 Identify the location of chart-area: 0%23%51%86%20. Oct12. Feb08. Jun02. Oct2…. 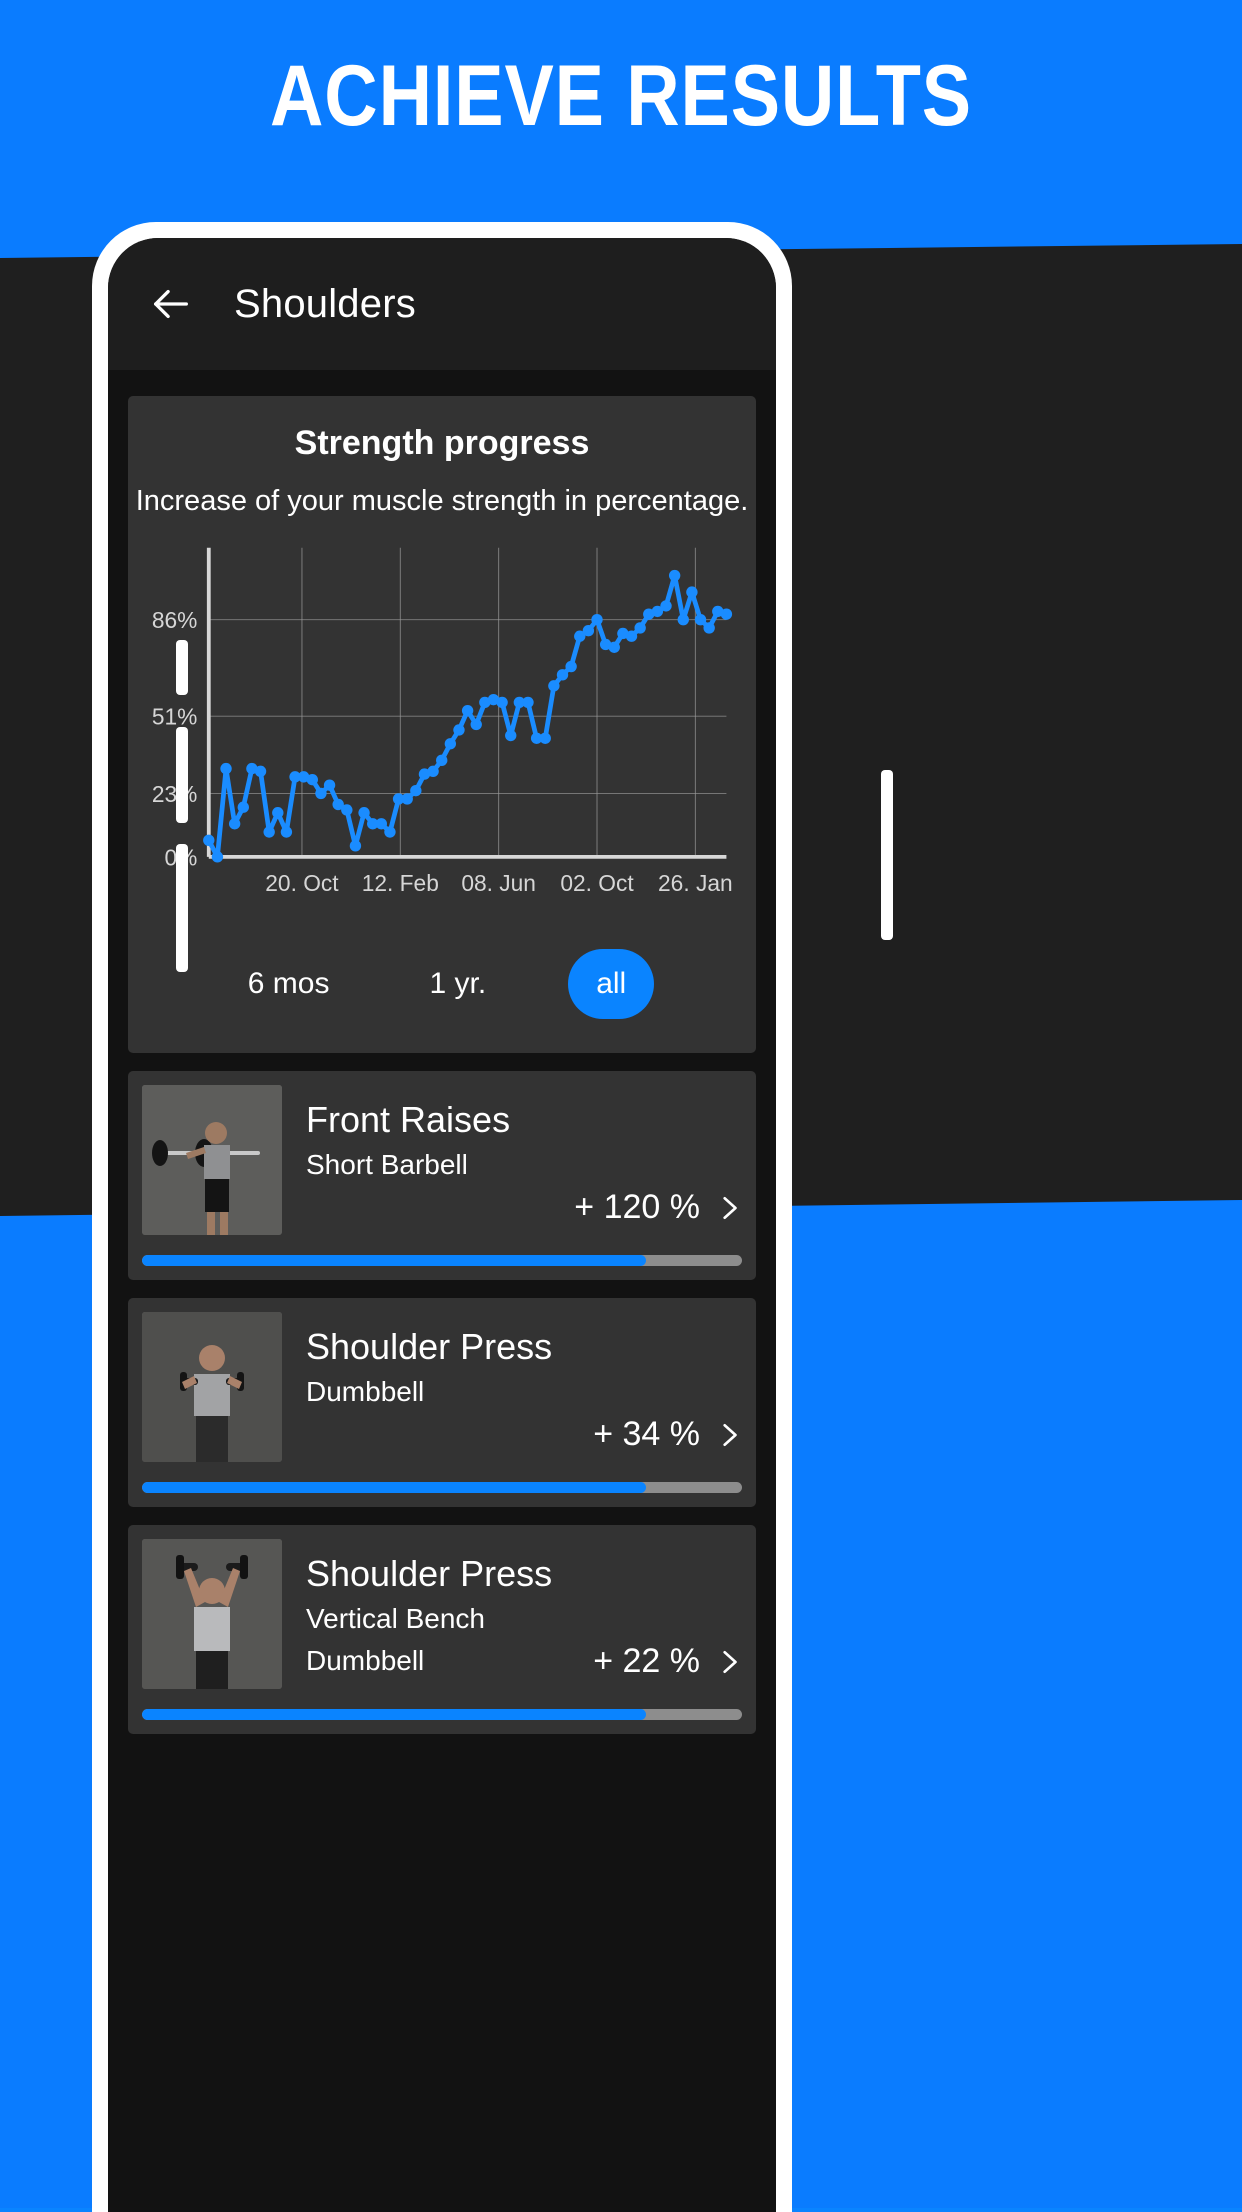
(442, 733).